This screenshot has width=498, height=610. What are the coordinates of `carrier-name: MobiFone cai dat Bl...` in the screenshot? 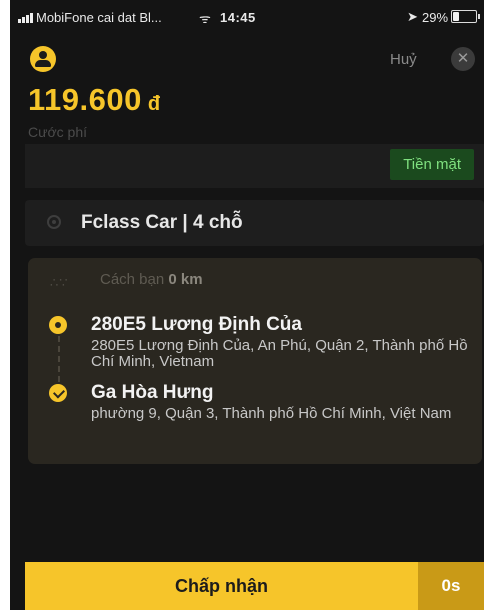 It's located at (99, 17).